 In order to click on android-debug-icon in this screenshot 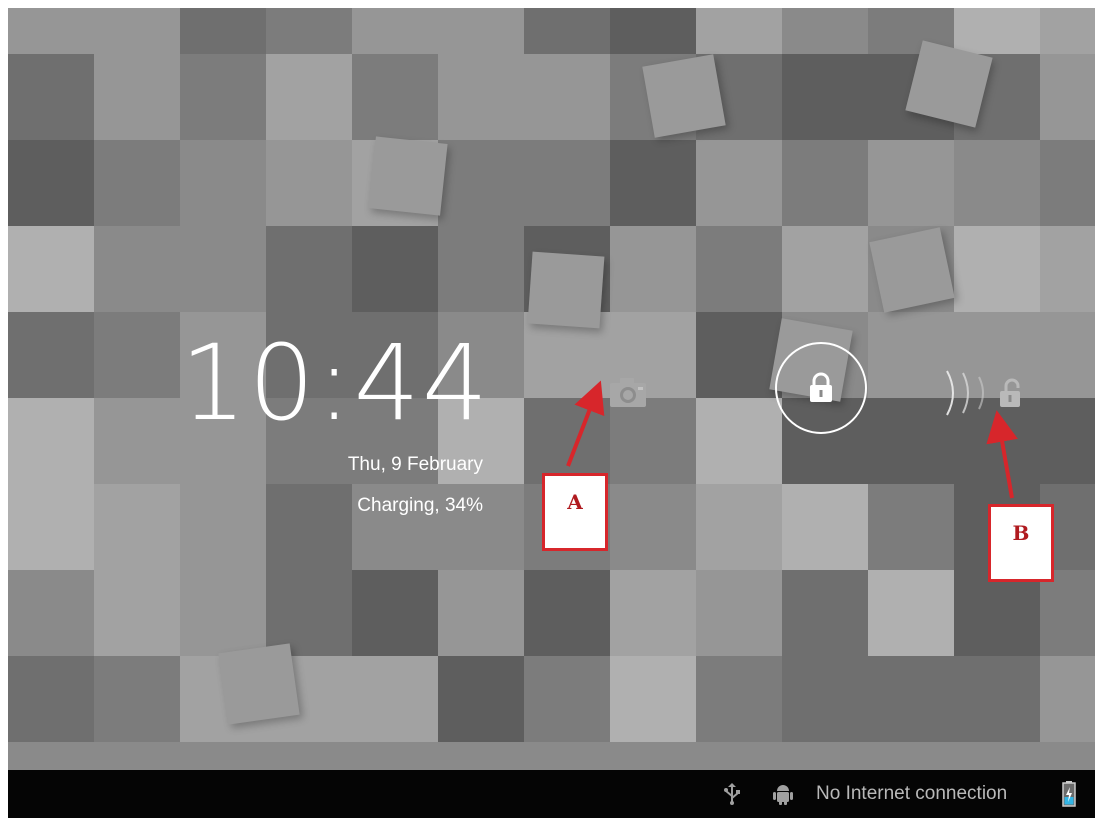, I will do `click(783, 795)`.